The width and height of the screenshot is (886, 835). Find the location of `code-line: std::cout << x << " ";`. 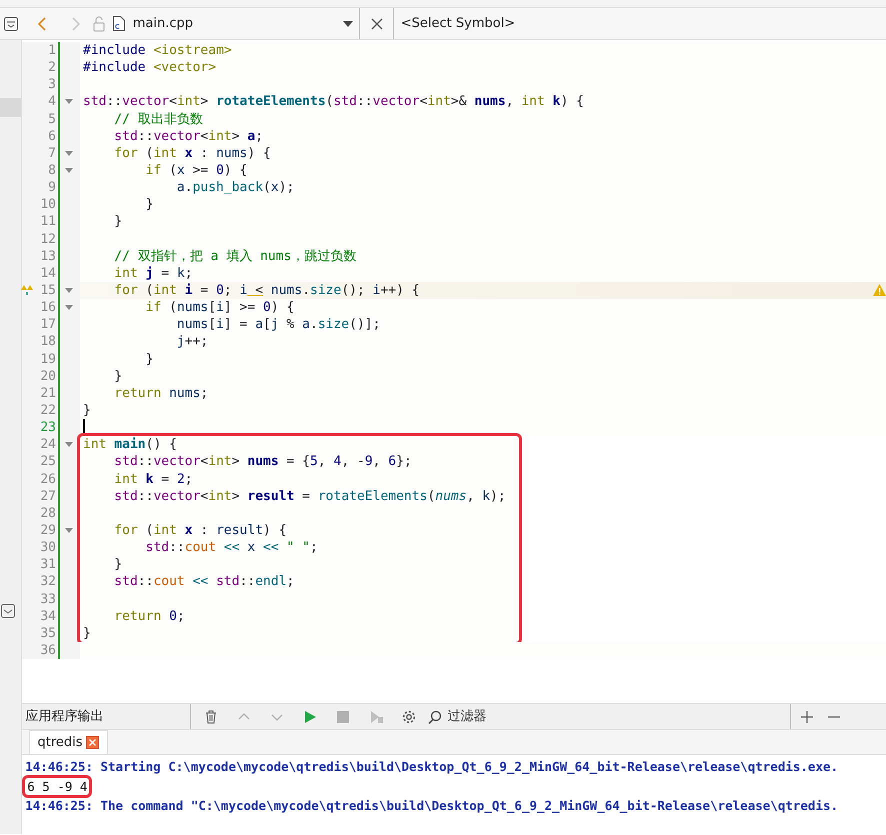

code-line: std::cout << x << " "; is located at coordinates (231, 548).